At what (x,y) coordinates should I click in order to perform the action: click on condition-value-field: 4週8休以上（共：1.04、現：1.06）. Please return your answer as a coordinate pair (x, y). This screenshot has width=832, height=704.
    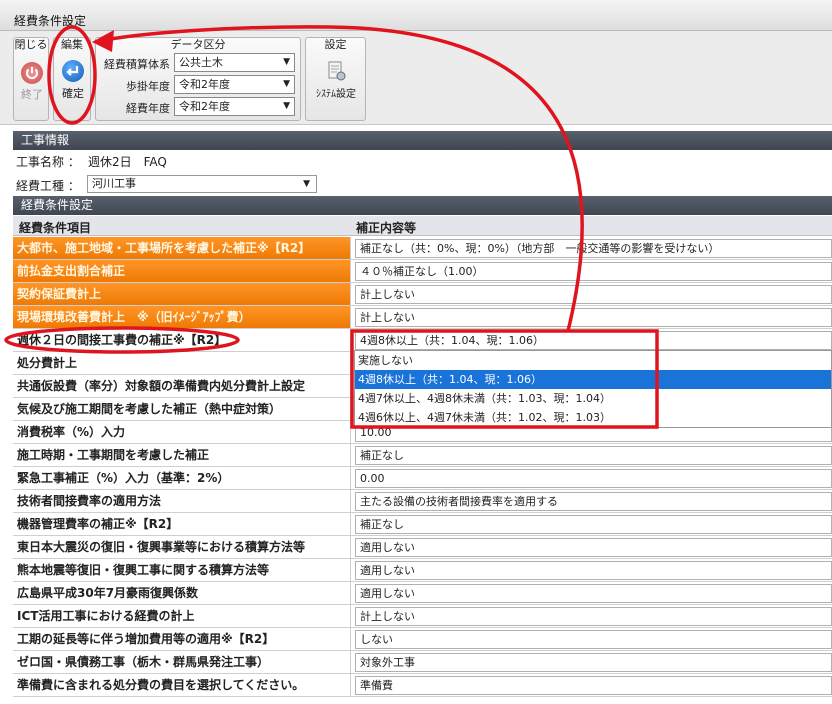
    Looking at the image, I should click on (593, 340).